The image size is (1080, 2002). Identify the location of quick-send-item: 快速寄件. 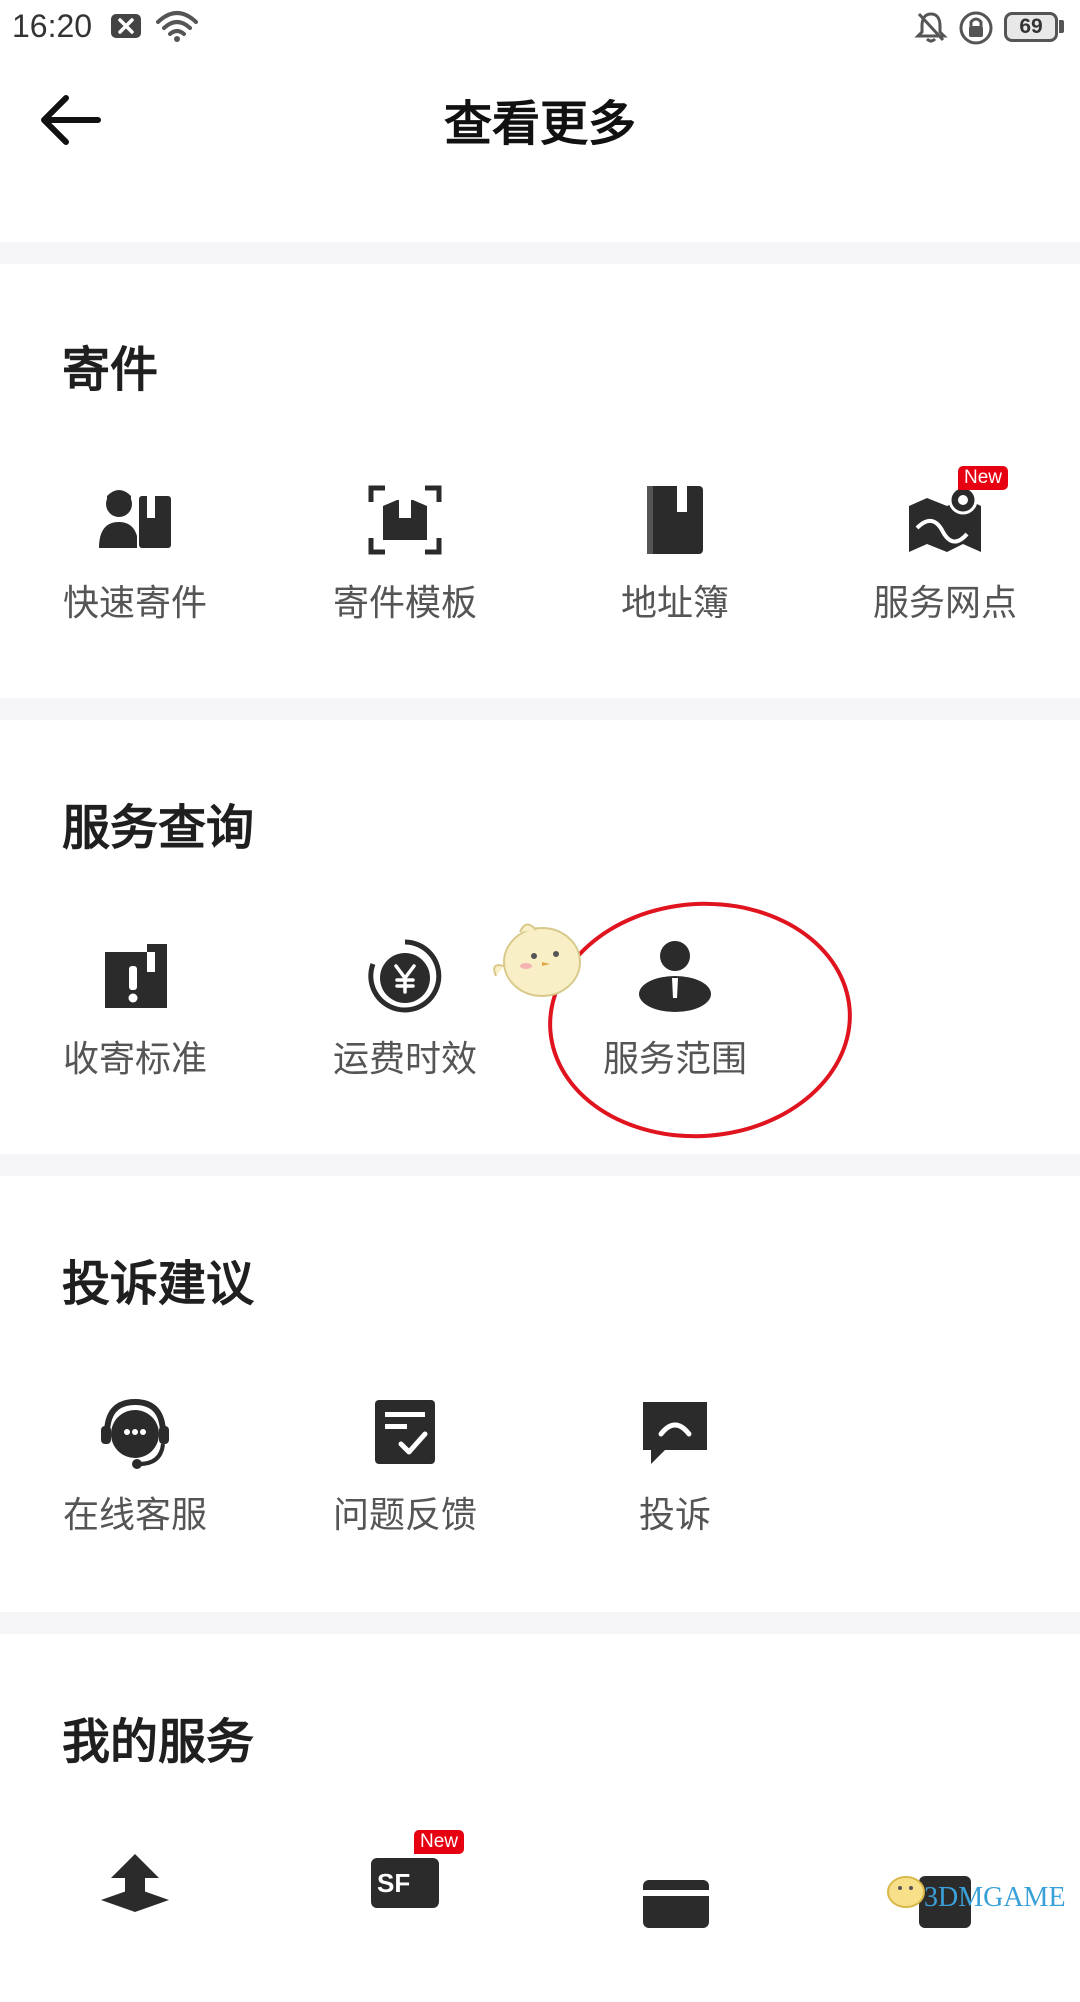
(135, 557).